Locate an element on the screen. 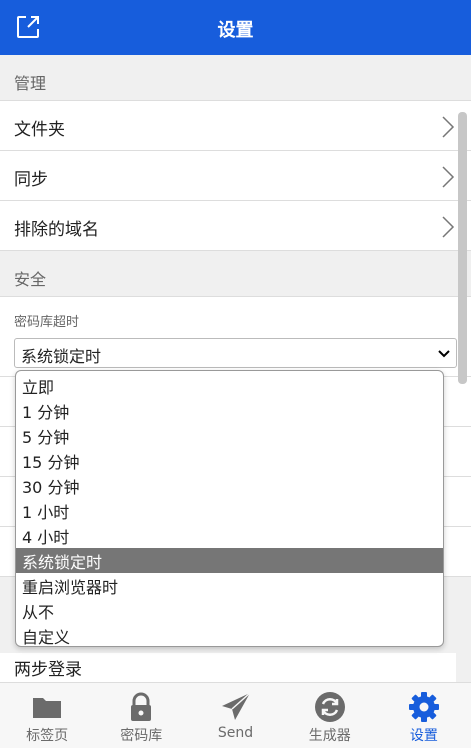 The image size is (471, 748). lock-icon is located at coordinates (141, 706).